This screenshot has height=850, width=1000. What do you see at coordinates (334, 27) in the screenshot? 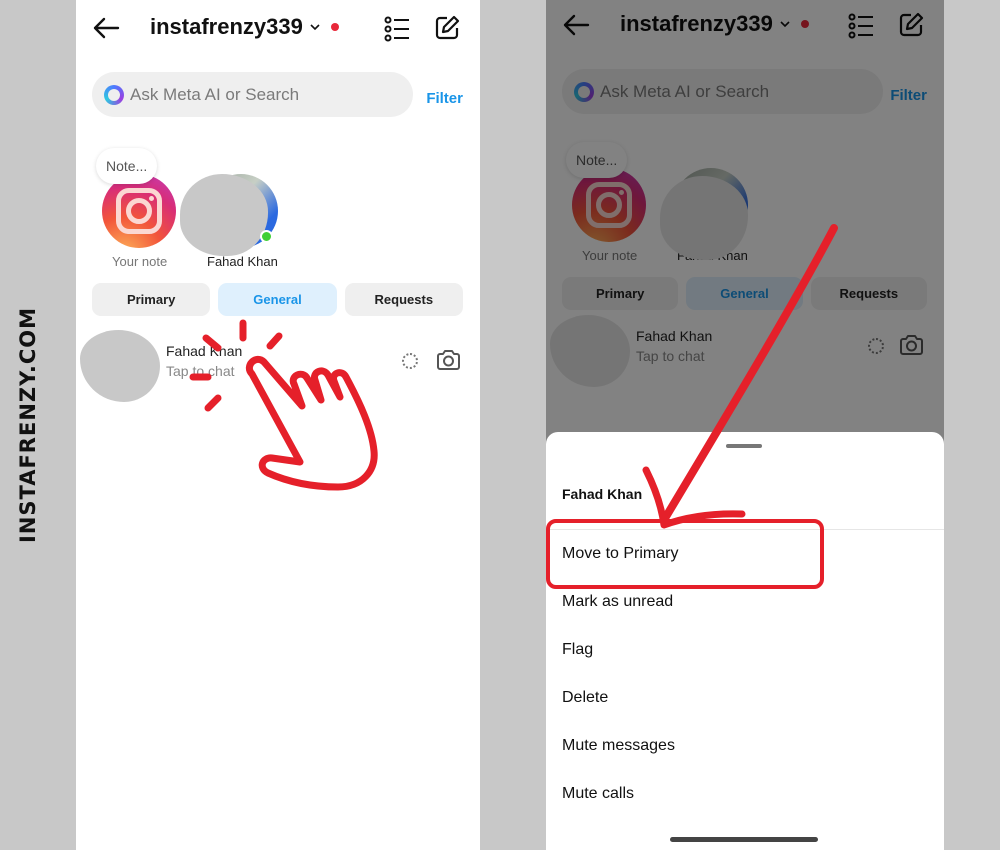
I see `notification-dot` at bounding box center [334, 27].